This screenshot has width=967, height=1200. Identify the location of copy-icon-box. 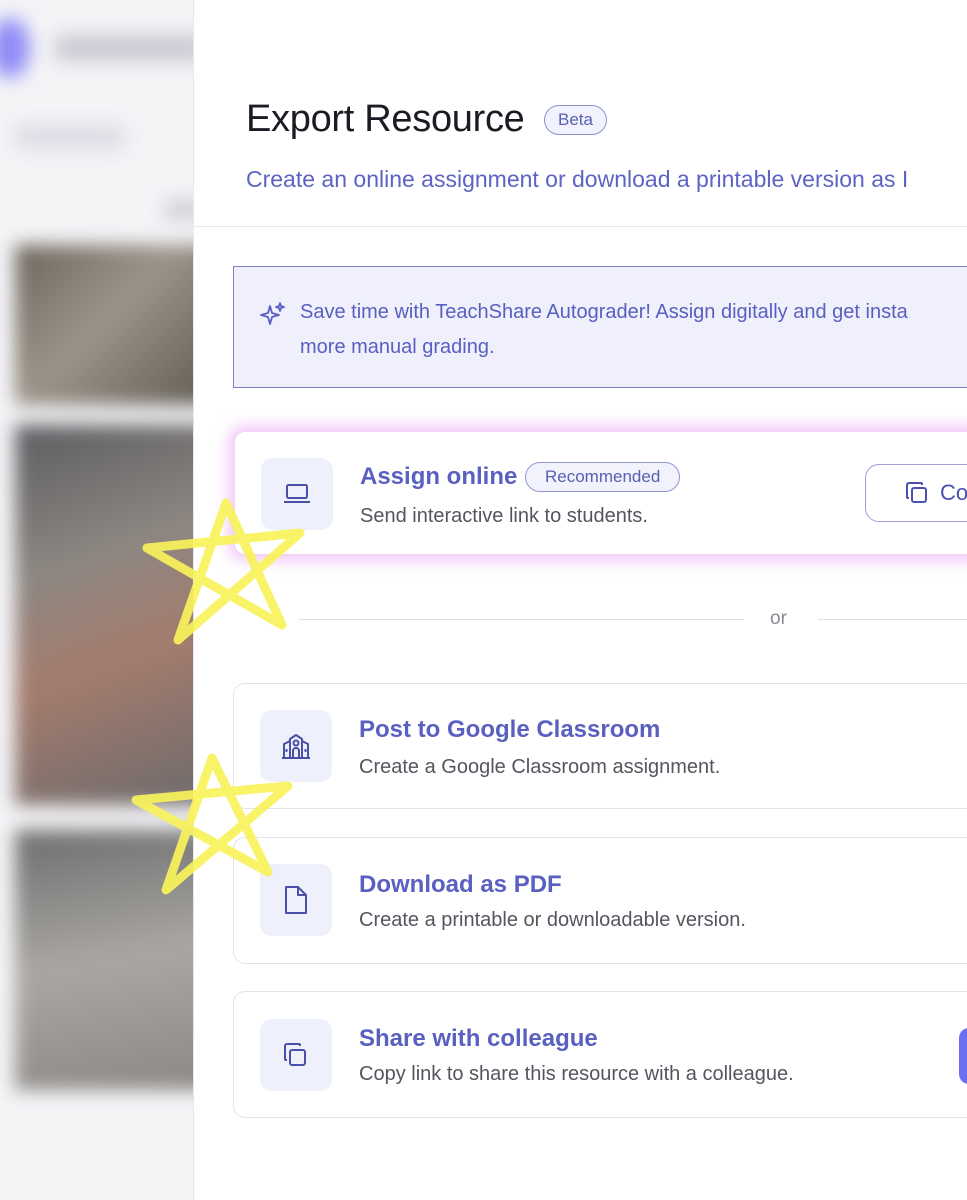
(296, 1055).